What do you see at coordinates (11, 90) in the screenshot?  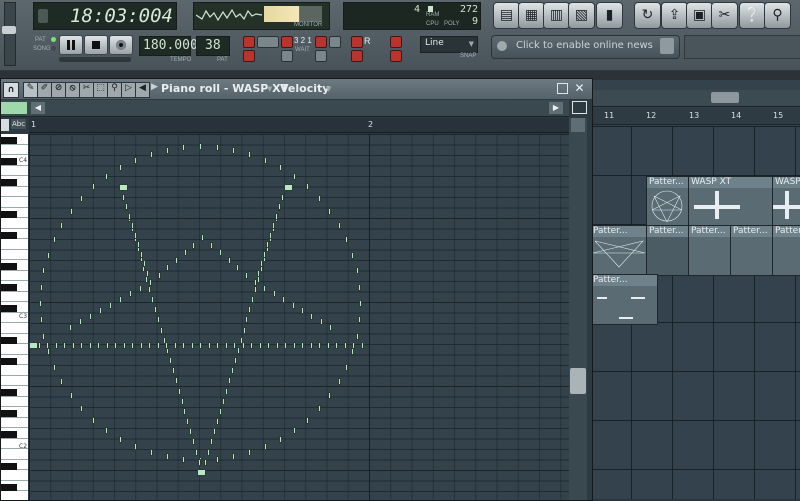 I see `piano-roll-menu-button: ∩` at bounding box center [11, 90].